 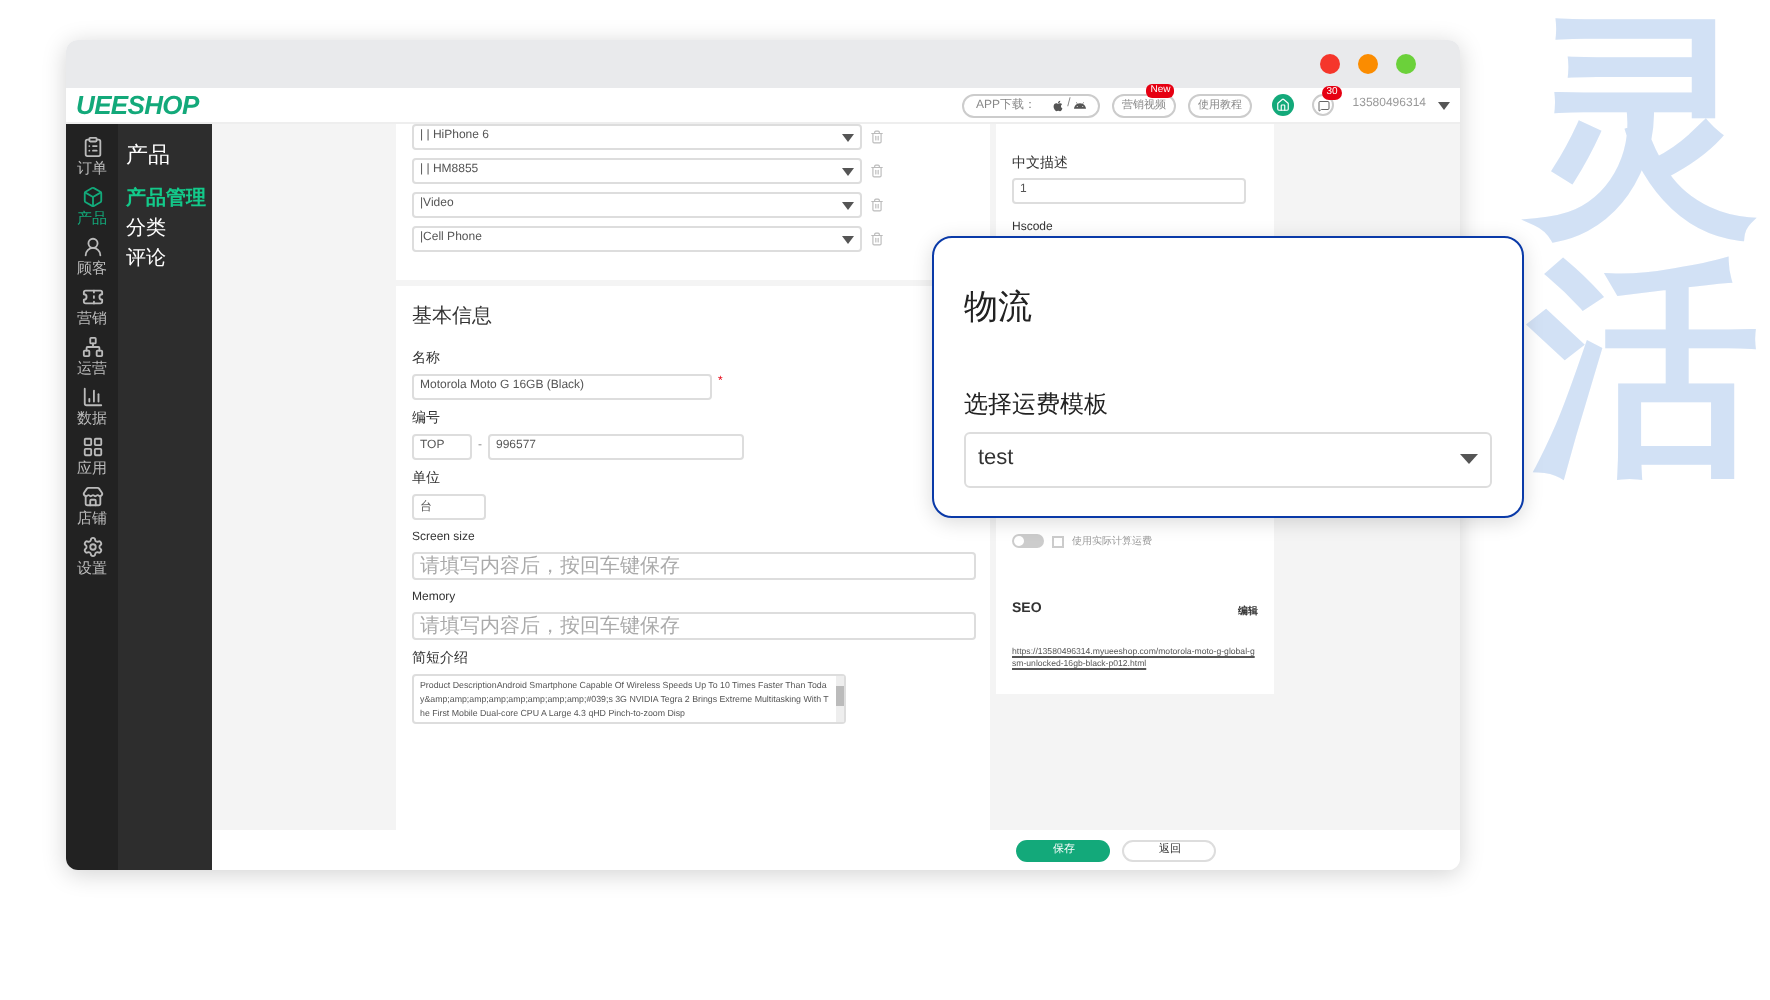 I want to click on network-icon, so click(x=92, y=347).